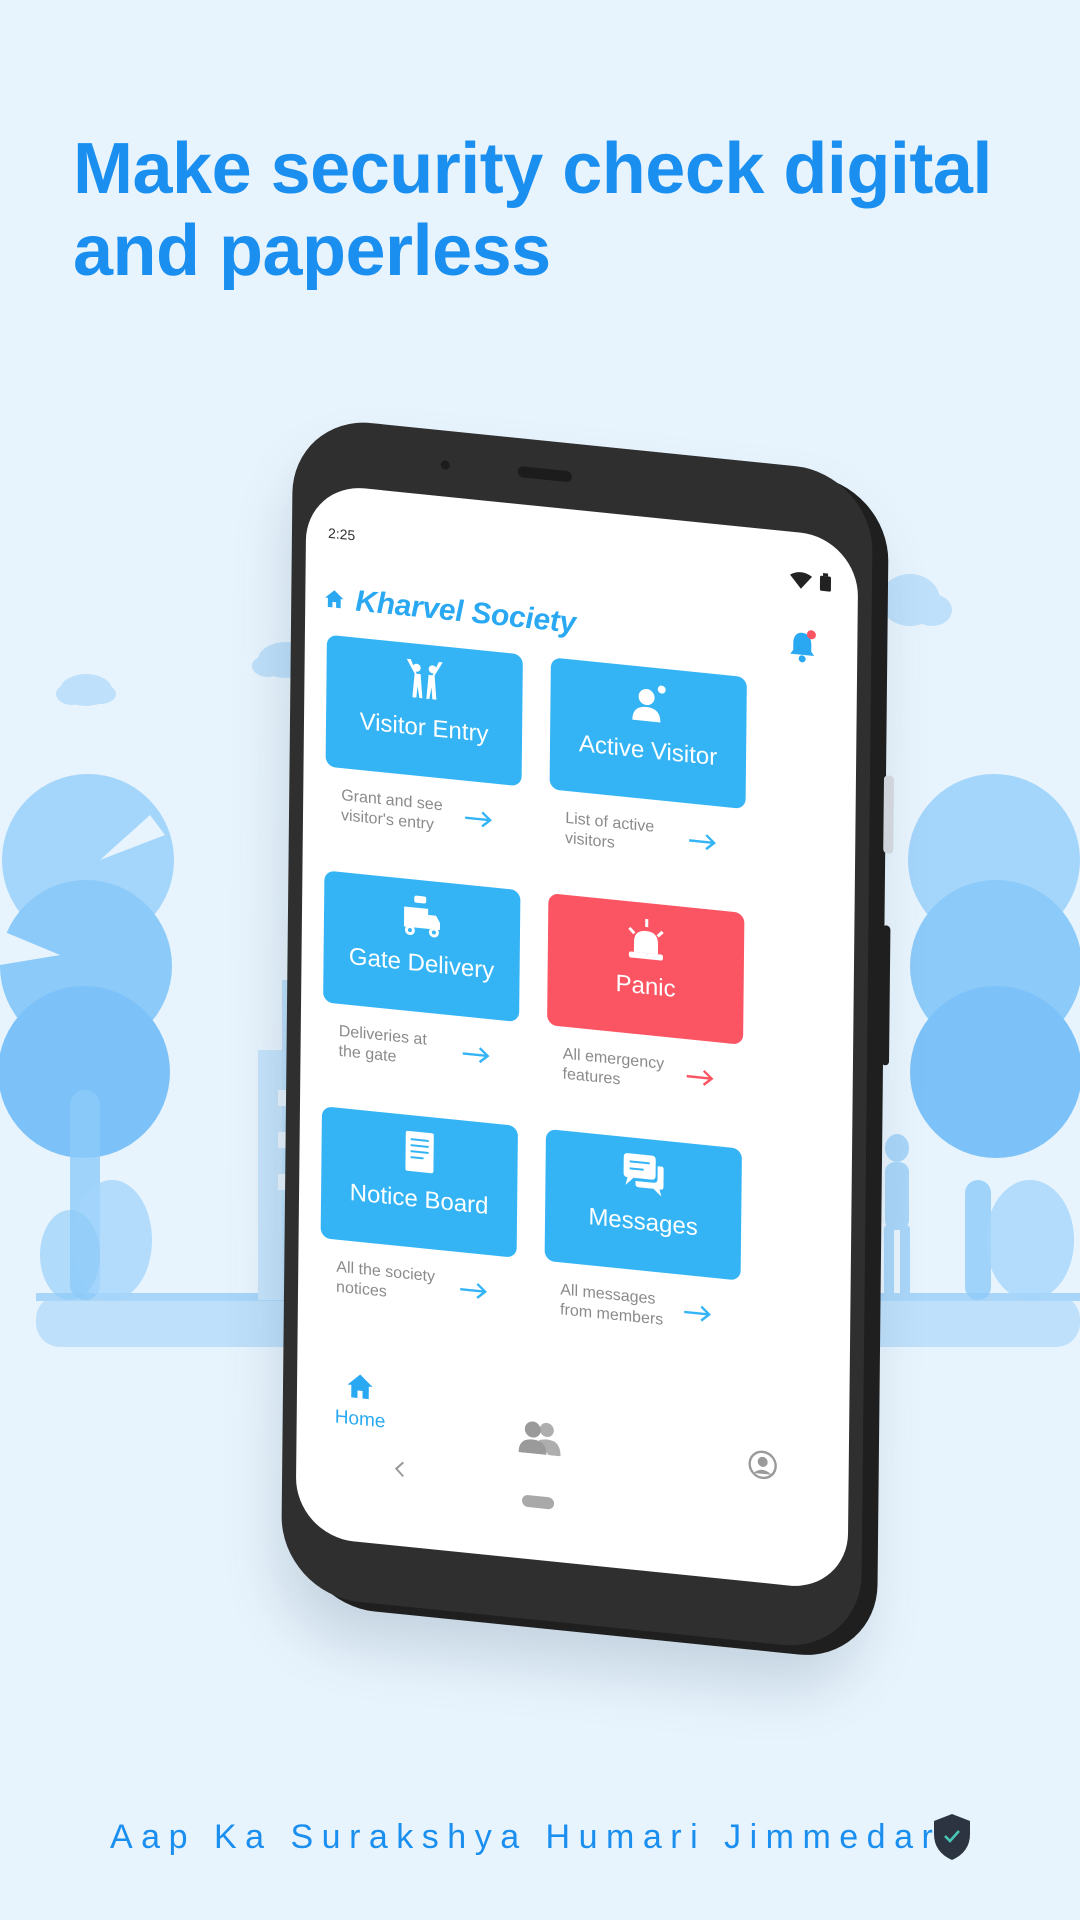 The width and height of the screenshot is (1080, 1920). What do you see at coordinates (419, 1152) in the screenshot?
I see `document-icon` at bounding box center [419, 1152].